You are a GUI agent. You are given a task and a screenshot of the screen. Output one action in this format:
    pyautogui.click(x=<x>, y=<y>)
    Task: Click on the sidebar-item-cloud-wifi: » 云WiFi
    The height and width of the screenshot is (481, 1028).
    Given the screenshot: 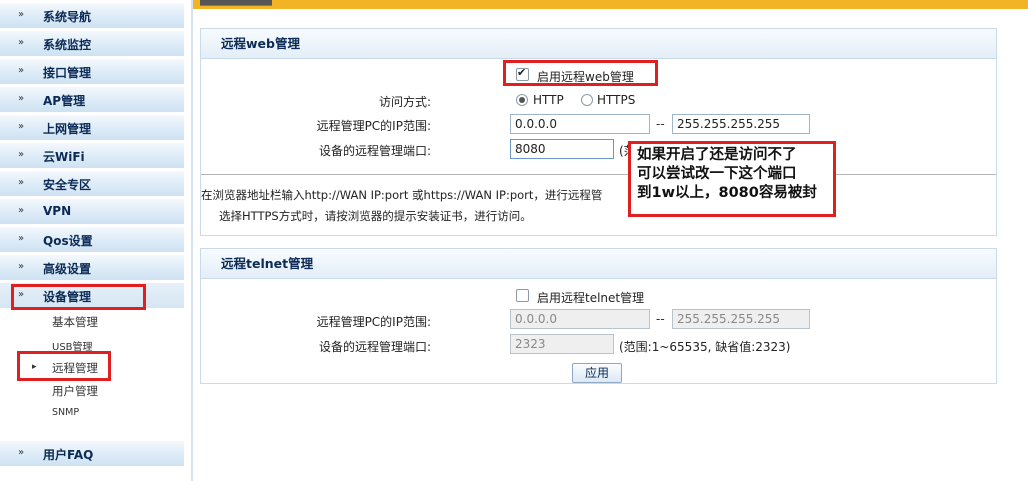 What is the action you would take?
    pyautogui.click(x=92, y=156)
    